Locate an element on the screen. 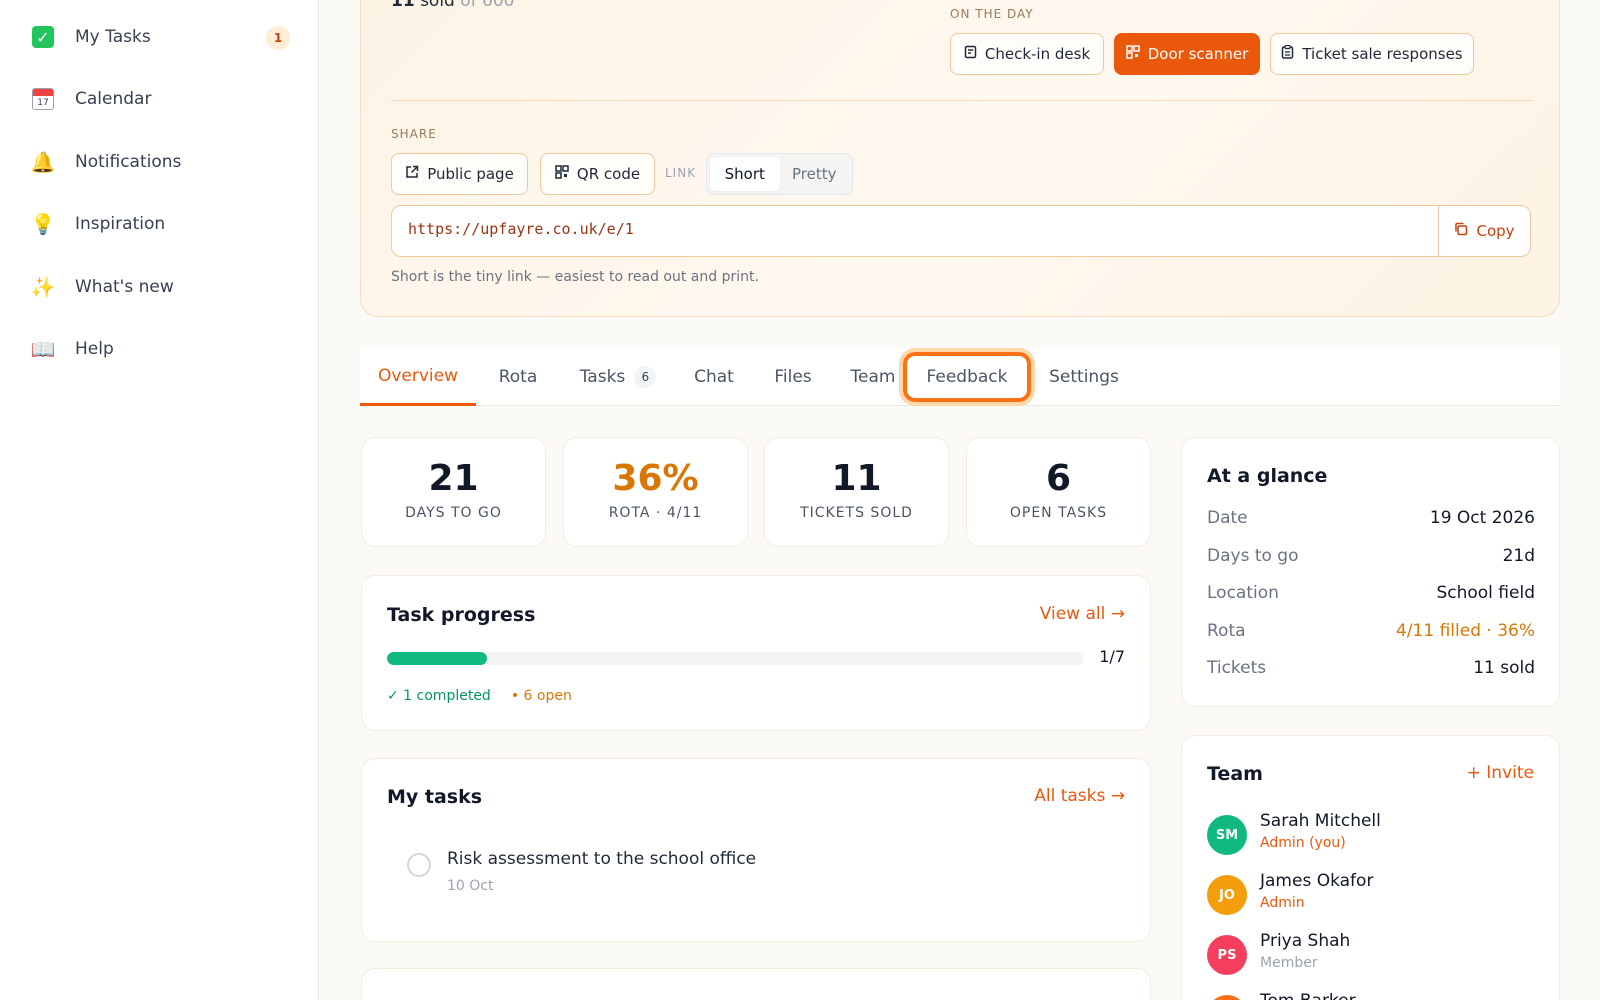 The height and width of the screenshot is (1000, 1600). member-role: Admin (you) is located at coordinates (1303, 843).